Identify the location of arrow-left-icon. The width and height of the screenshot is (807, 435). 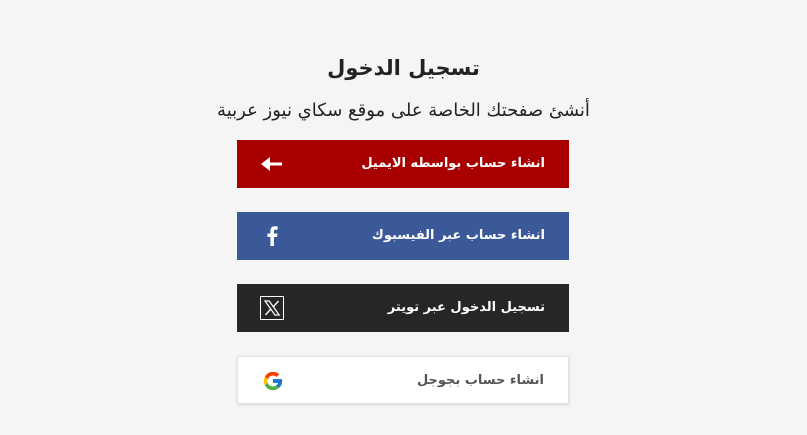
(272, 164).